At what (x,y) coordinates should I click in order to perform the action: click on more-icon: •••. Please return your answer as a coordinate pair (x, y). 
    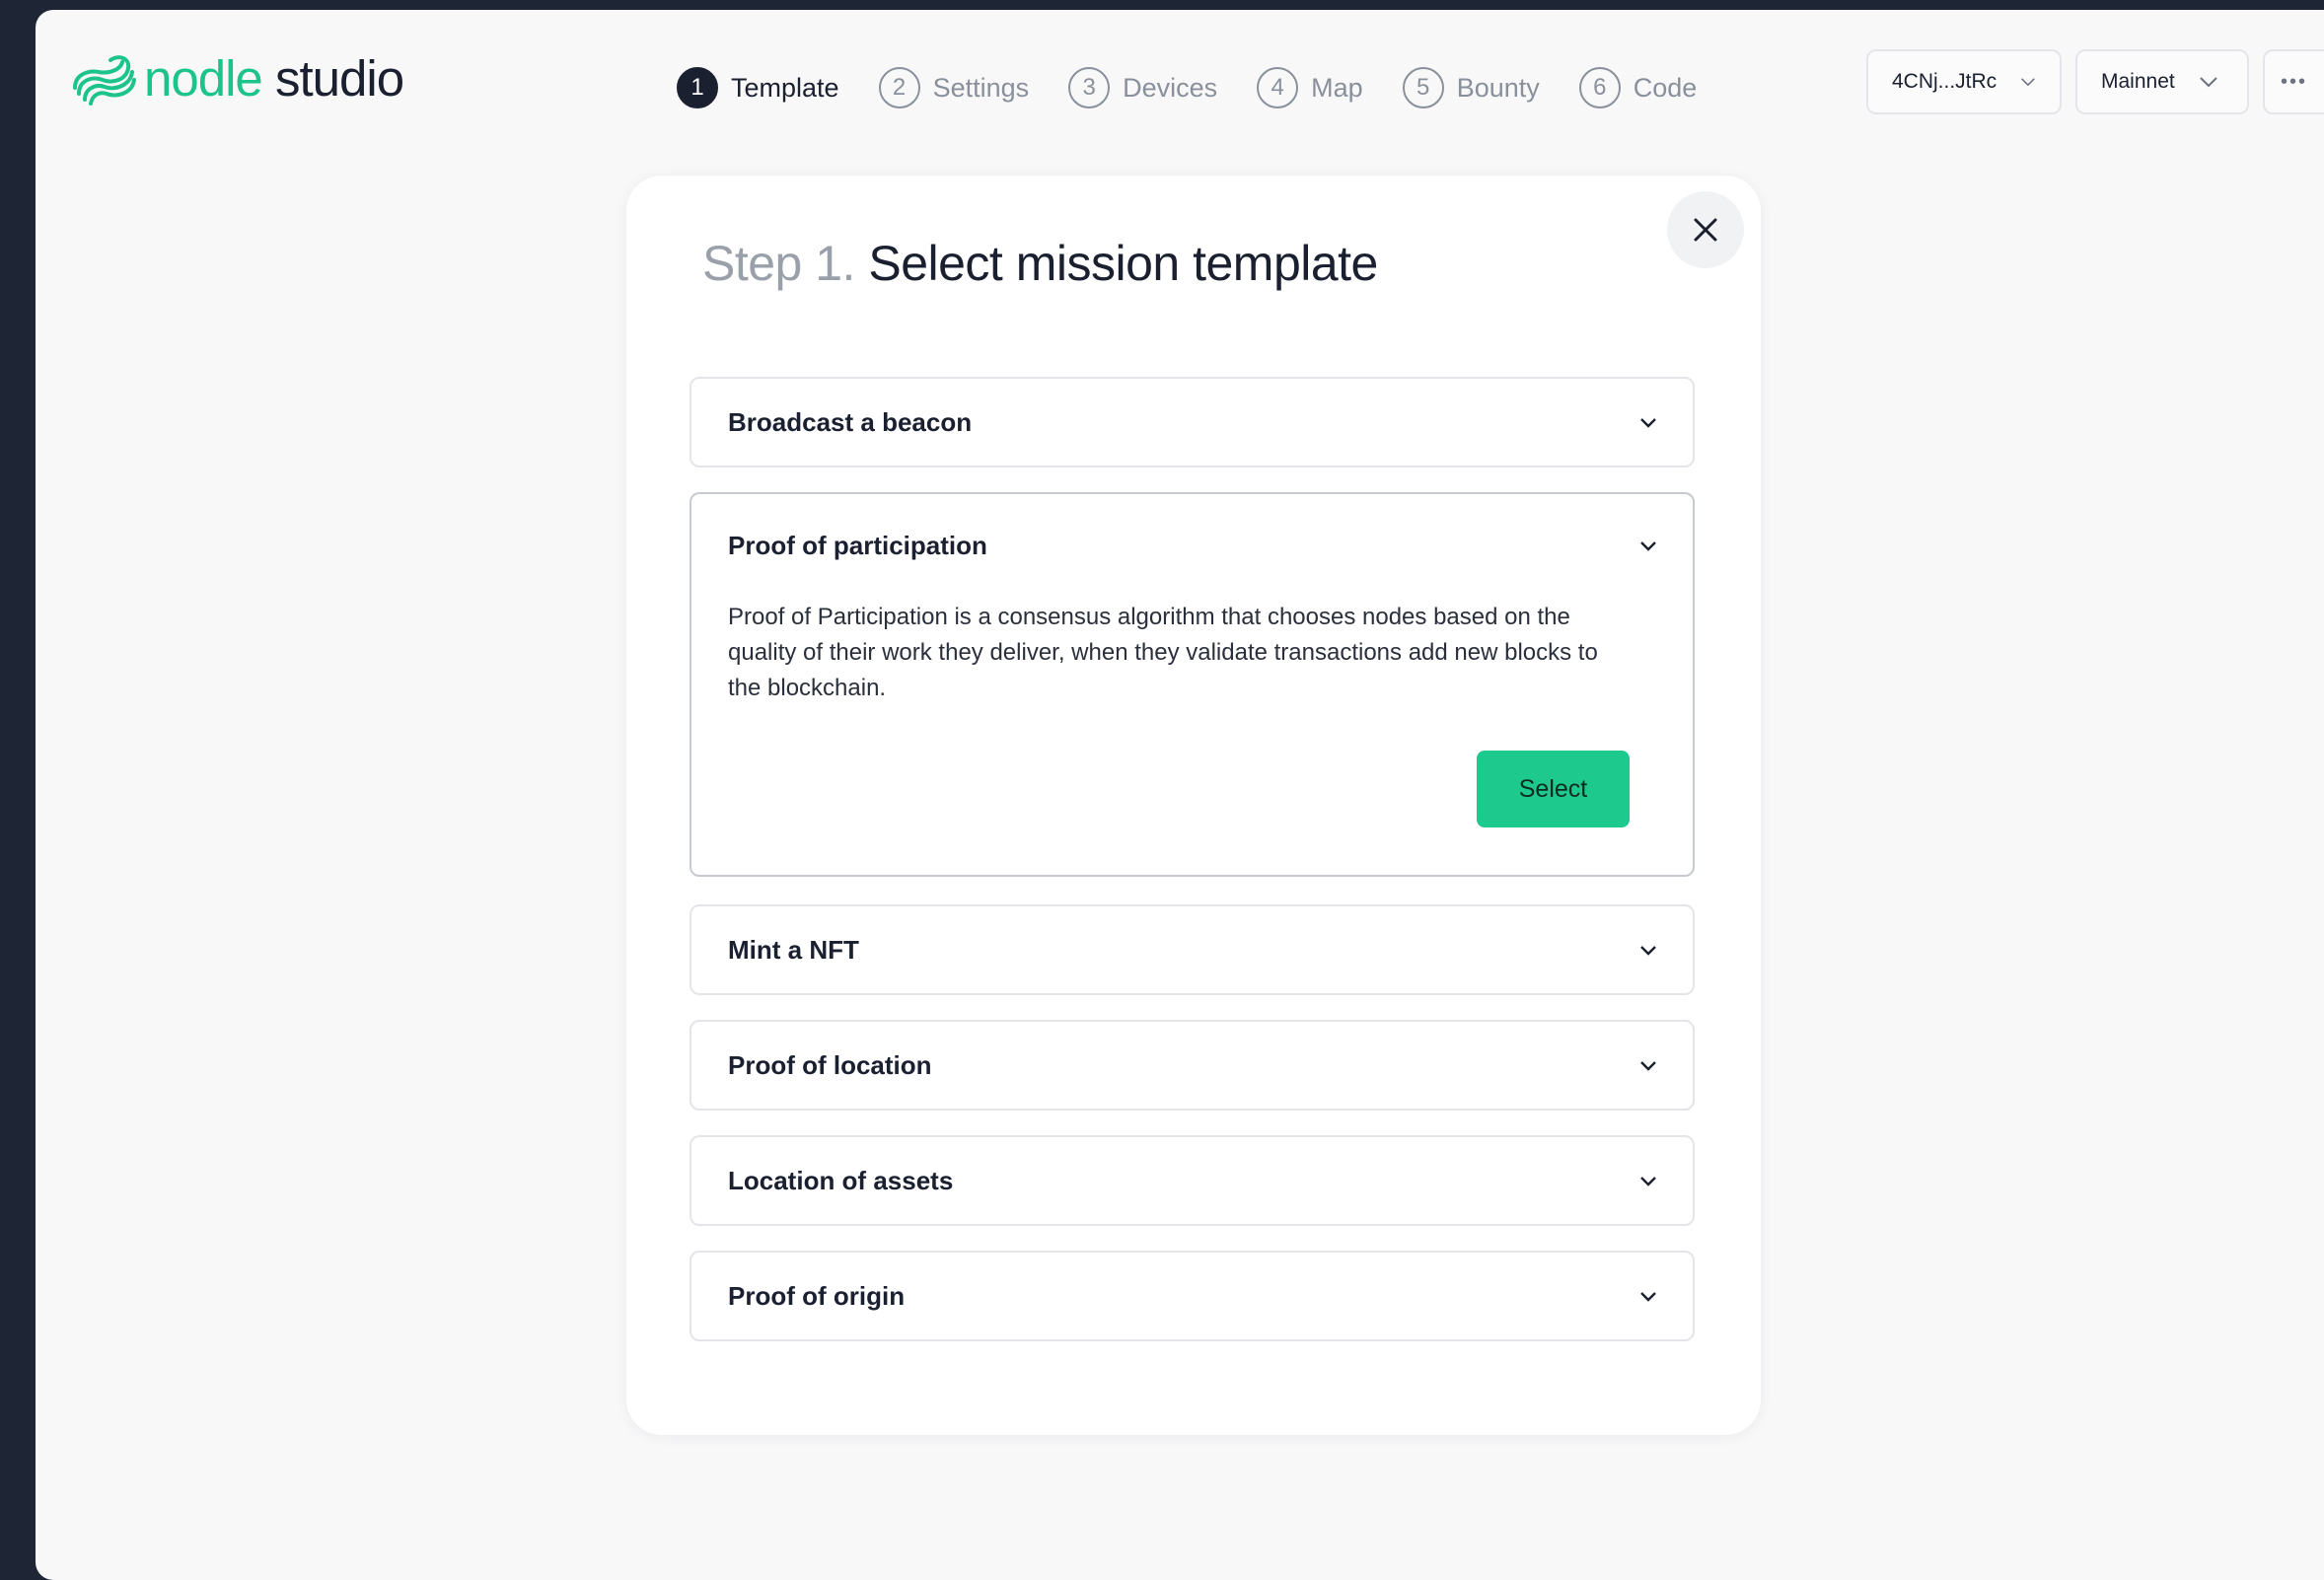
    Looking at the image, I should click on (2294, 81).